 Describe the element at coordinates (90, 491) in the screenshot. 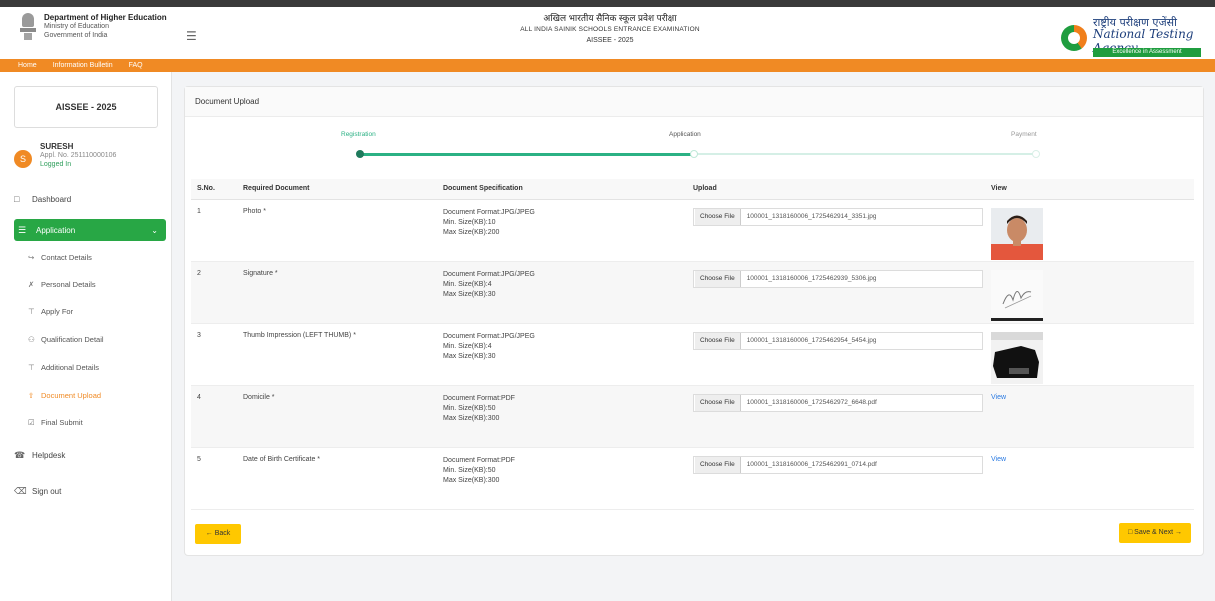

I see `sidebar-item-signout: ⌫ Sign out` at that location.